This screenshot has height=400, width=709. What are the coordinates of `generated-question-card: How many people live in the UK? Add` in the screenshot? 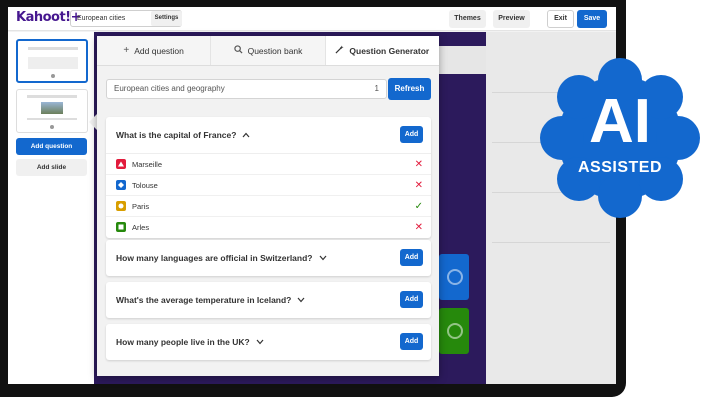 It's located at (268, 342).